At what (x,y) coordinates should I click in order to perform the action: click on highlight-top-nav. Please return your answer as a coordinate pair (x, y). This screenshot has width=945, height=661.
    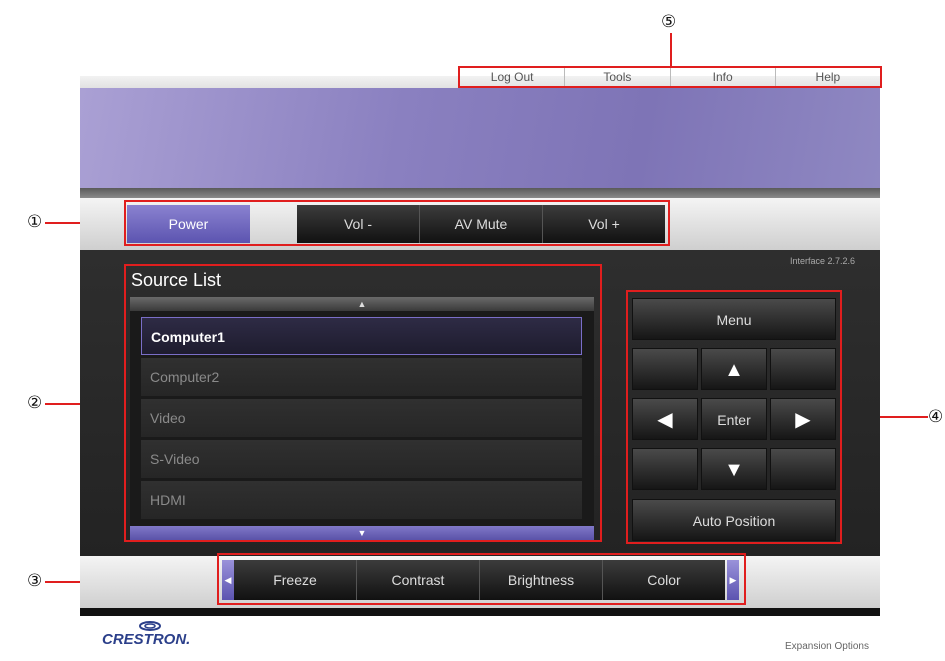
    Looking at the image, I should click on (670, 77).